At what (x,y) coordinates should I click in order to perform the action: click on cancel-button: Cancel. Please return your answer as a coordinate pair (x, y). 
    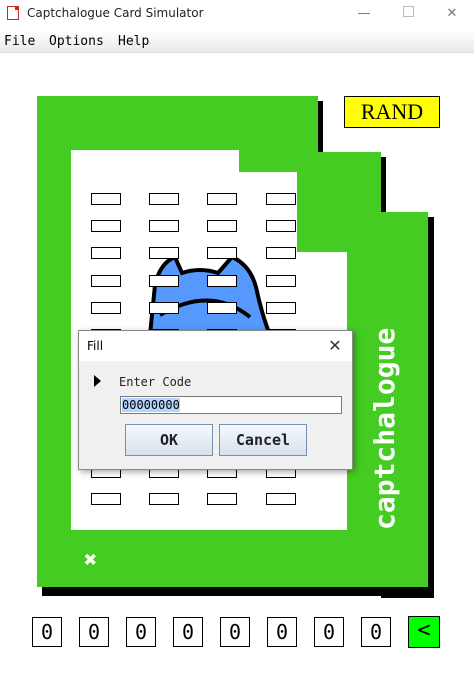
    Looking at the image, I should click on (263, 440).